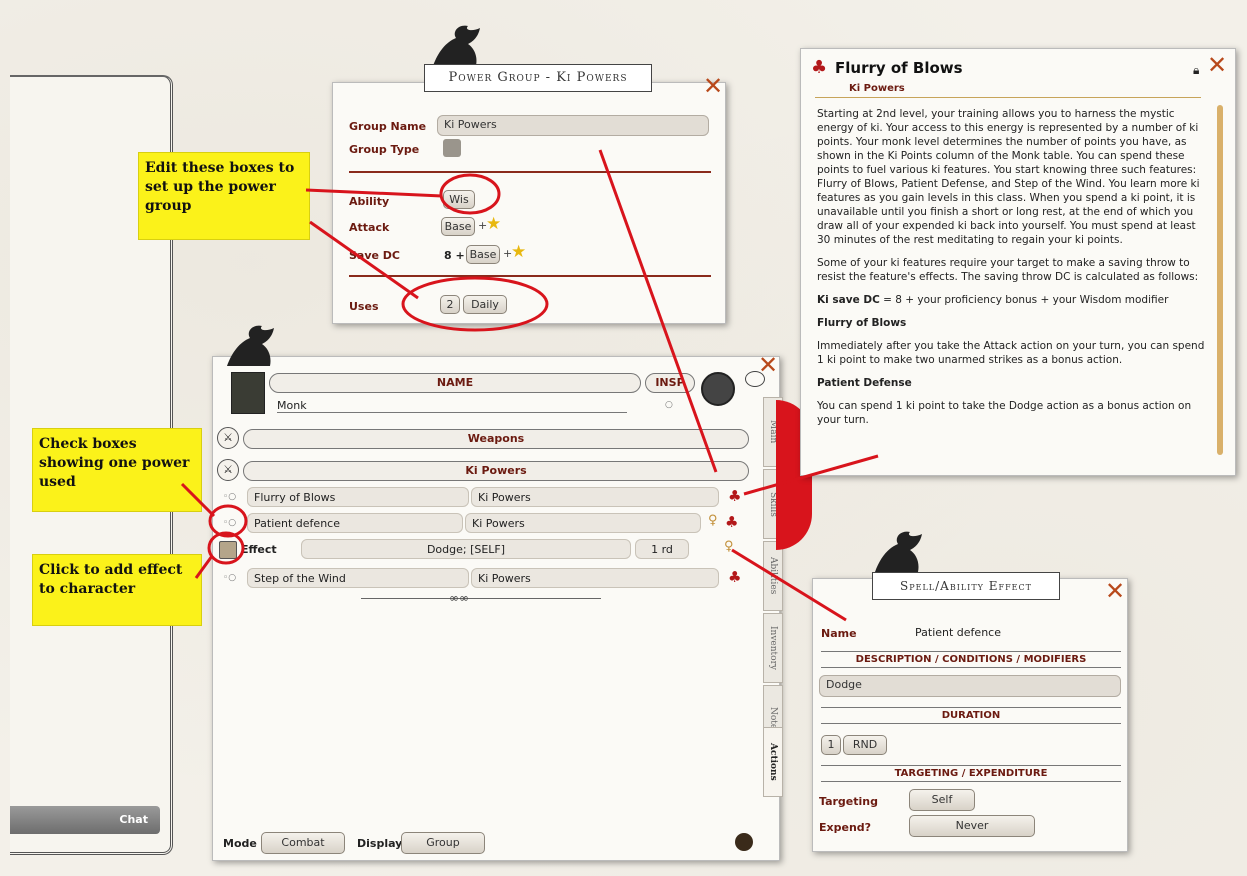 Image resolution: width=1247 pixels, height=876 pixels. Describe the element at coordinates (662, 549) in the screenshot. I see `effect-duration-field: 1 rd` at that location.